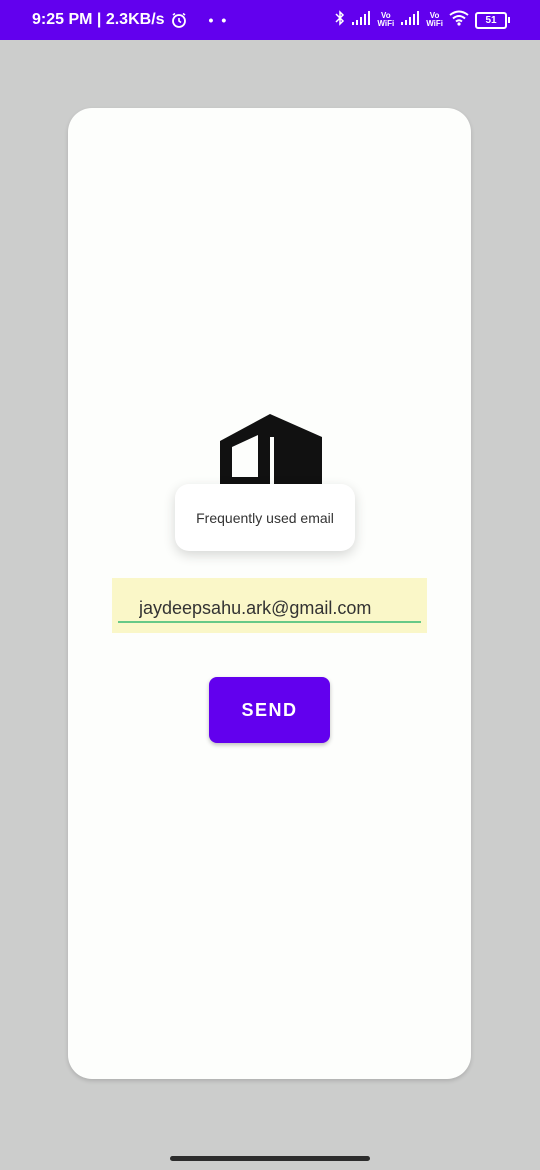 Image resolution: width=540 pixels, height=1170 pixels. Describe the element at coordinates (340, 20) in the screenshot. I see `bluetooth-icon` at that location.